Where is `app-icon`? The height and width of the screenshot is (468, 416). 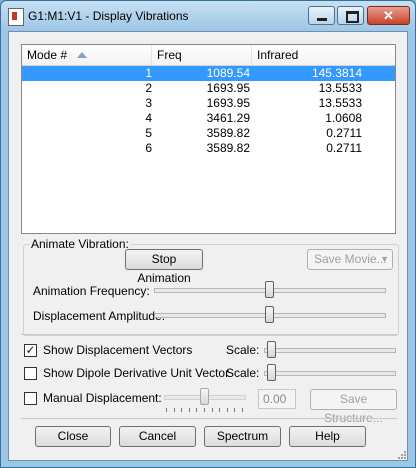
app-icon is located at coordinates (16, 17).